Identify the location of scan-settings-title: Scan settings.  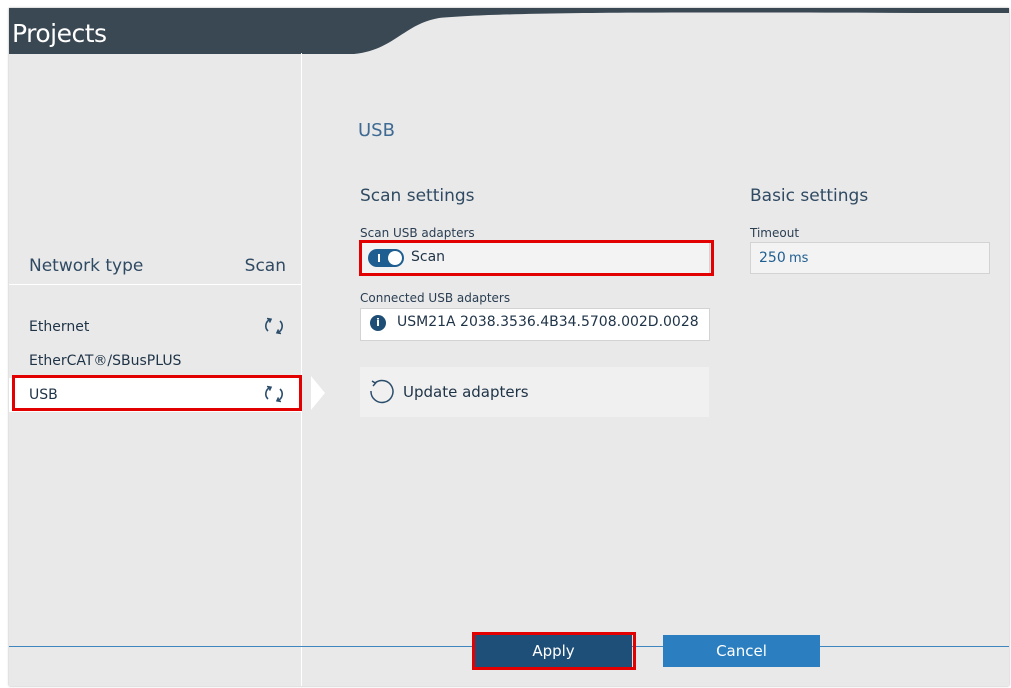
(417, 196).